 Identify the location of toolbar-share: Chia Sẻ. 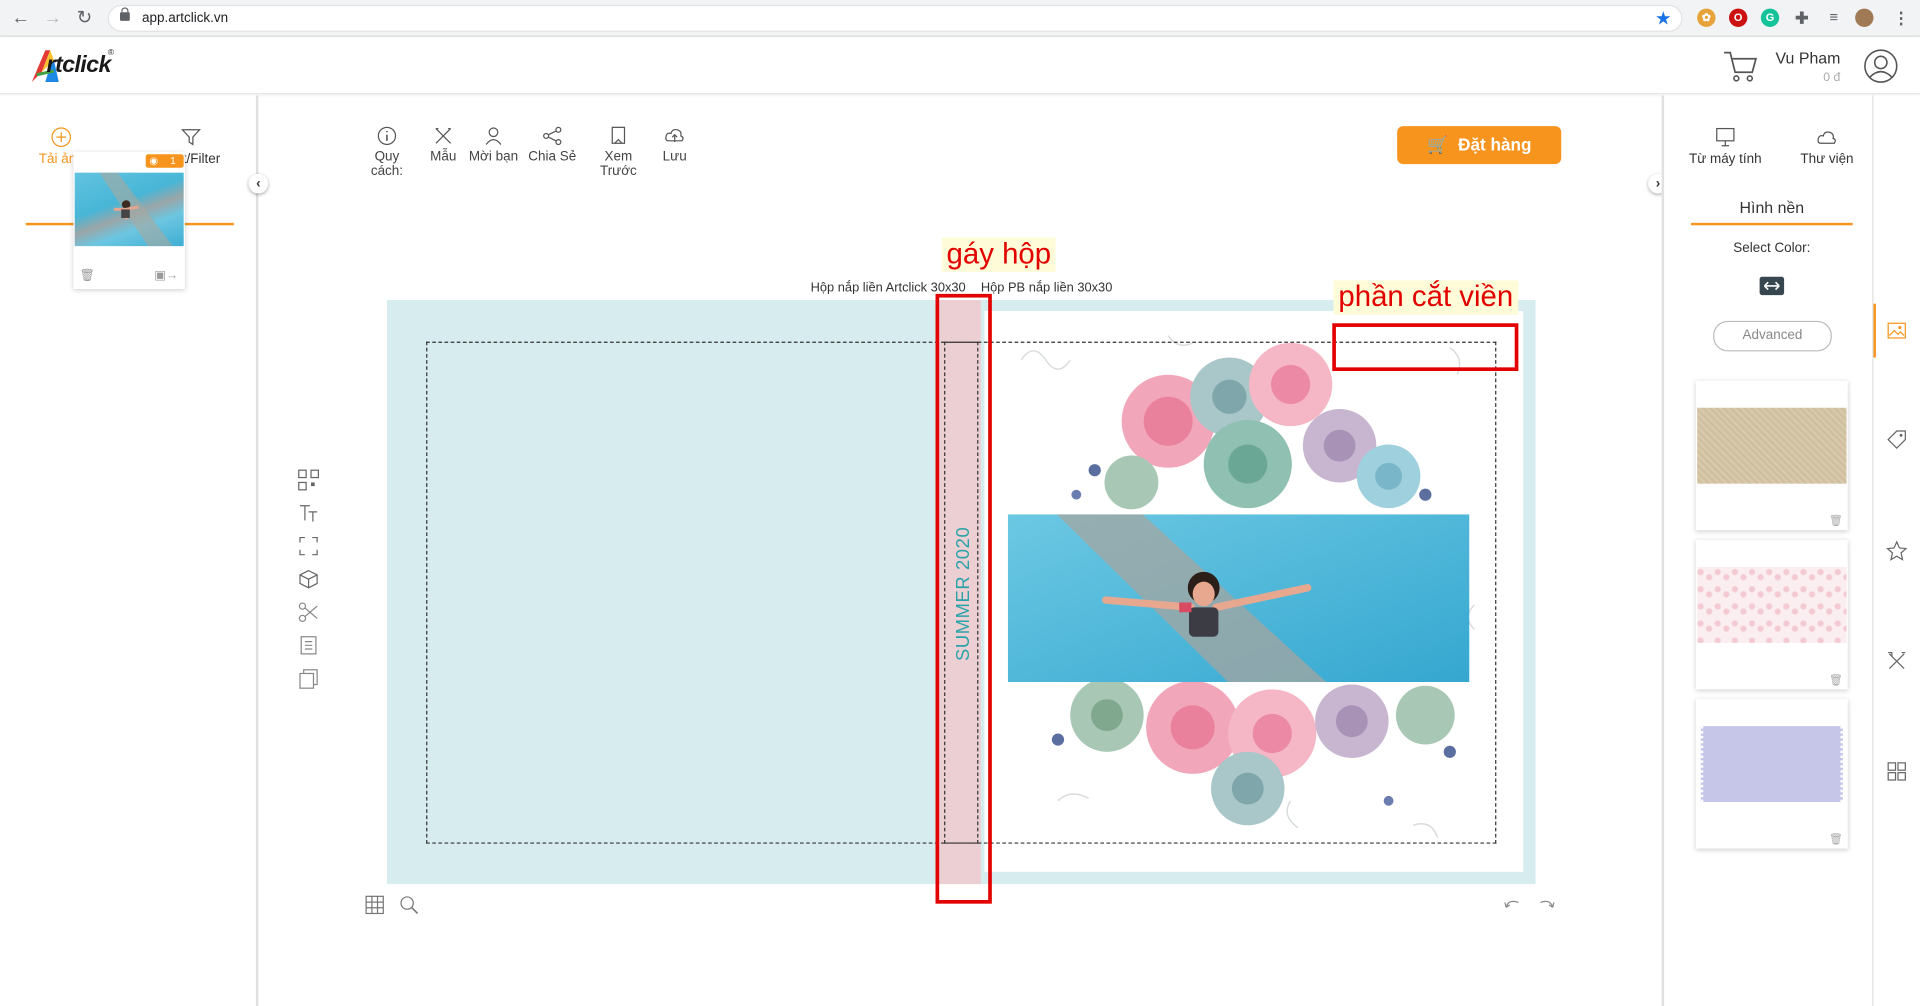
(552, 144).